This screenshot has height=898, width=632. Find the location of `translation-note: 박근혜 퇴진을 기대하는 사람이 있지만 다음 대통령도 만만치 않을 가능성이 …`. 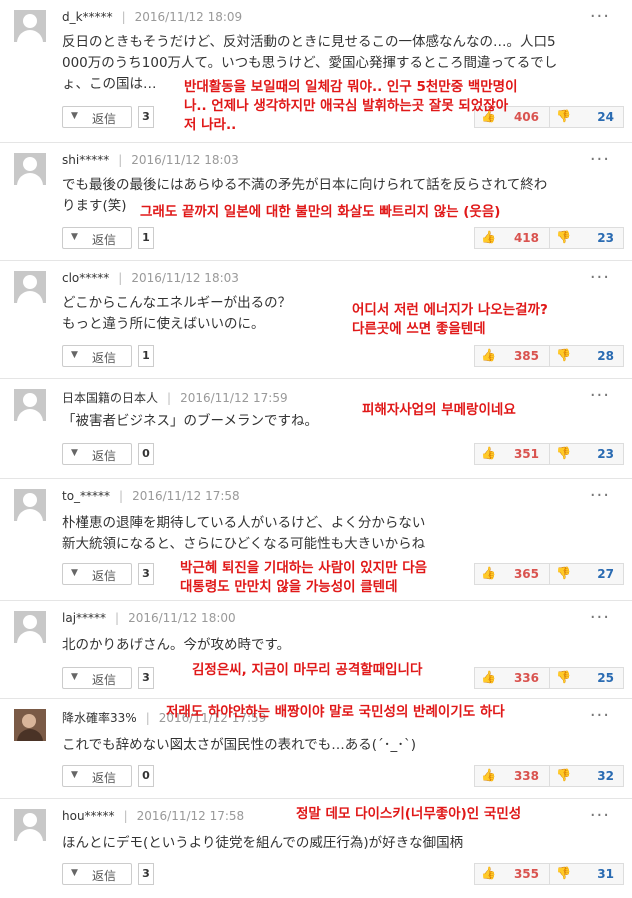

translation-note: 박근혜 퇴진을 기대하는 사람이 있지만 다음 대통령도 만만치 않을 가능성이 … is located at coordinates (304, 577).